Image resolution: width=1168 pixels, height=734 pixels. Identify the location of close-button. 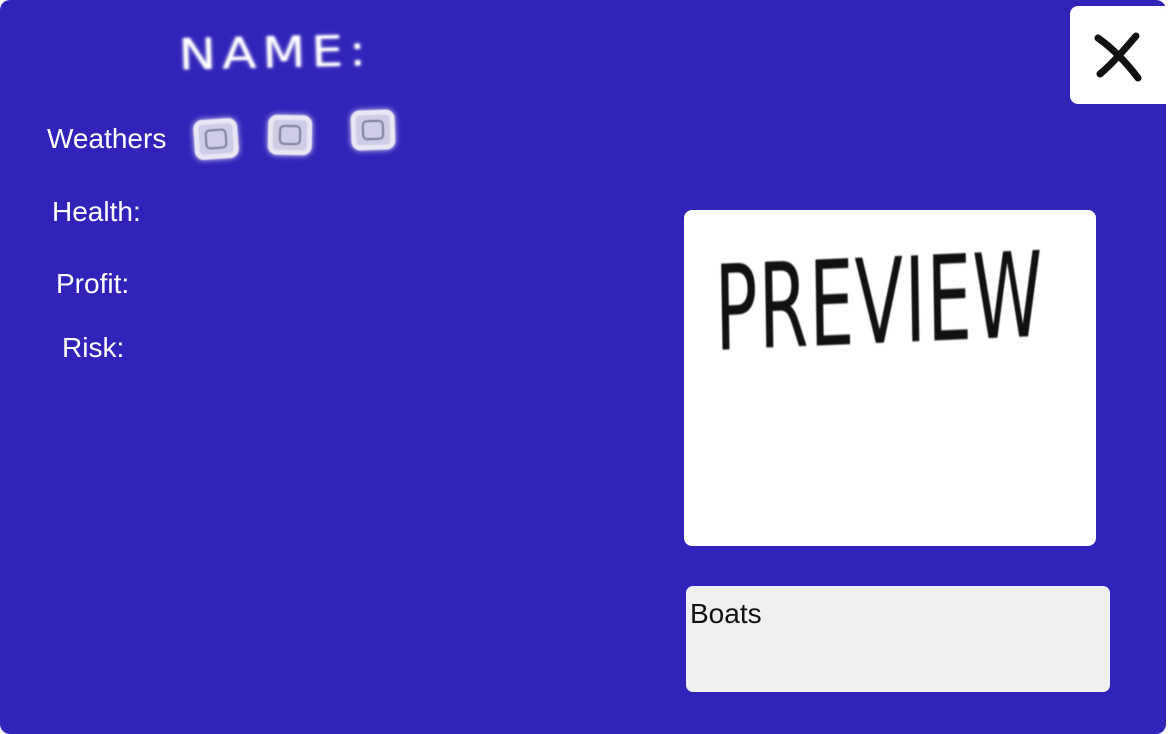
(1118, 55).